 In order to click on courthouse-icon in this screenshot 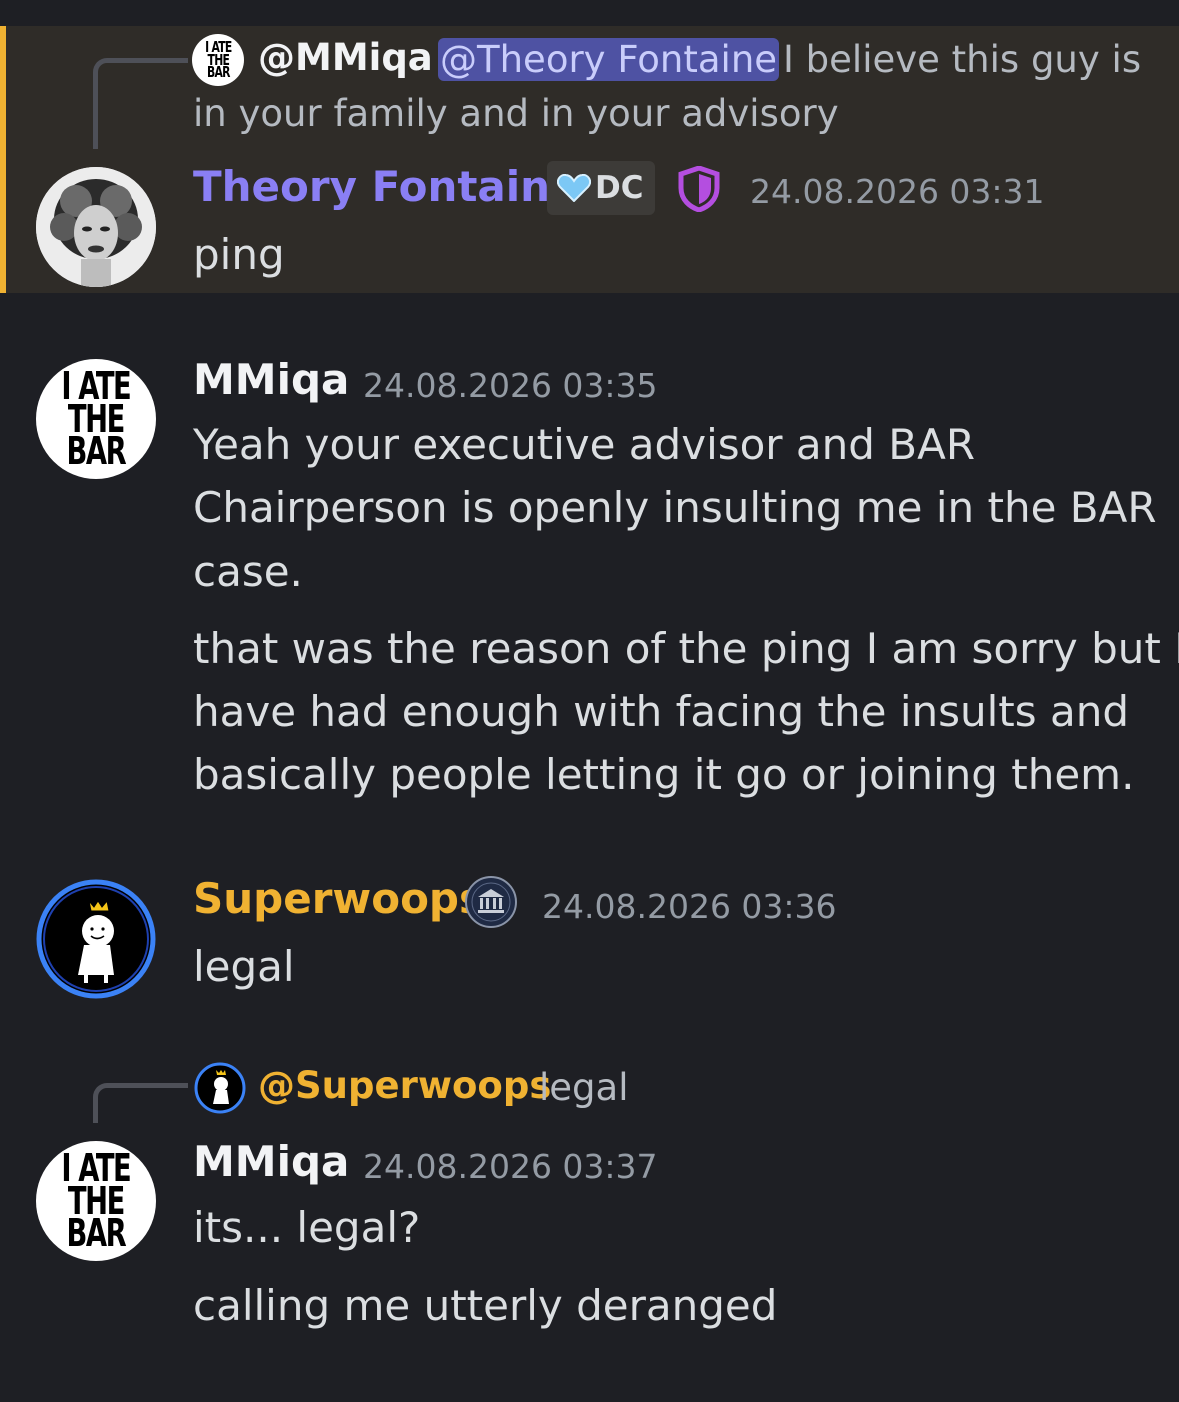, I will do `click(491, 902)`.